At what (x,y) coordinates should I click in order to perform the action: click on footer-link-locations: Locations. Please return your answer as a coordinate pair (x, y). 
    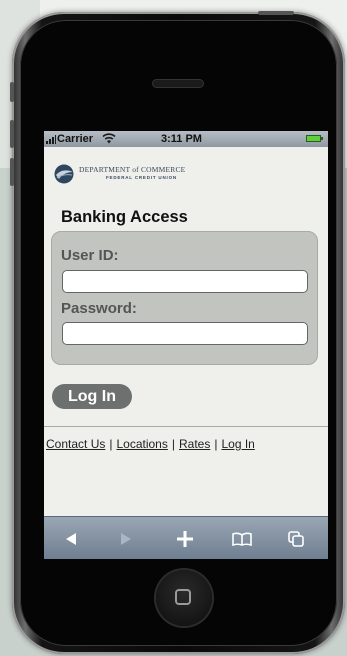
    Looking at the image, I should click on (141, 444).